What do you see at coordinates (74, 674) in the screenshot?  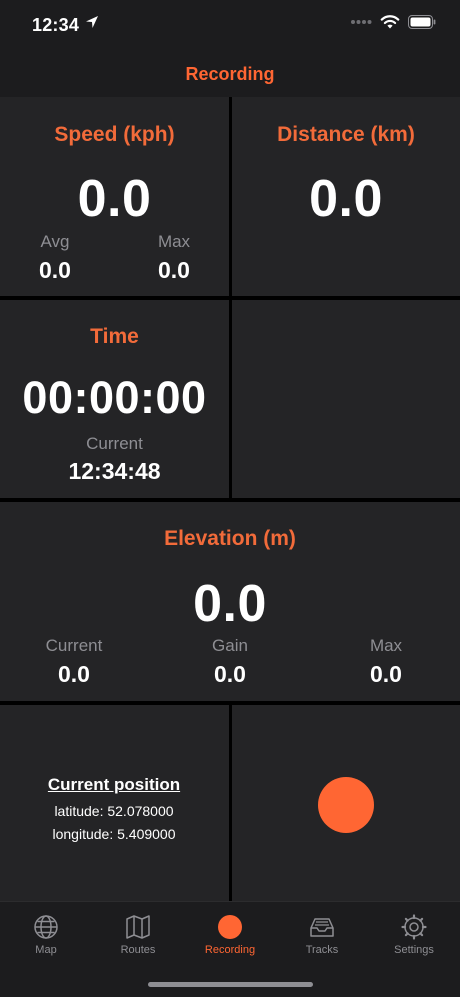 I see `elevation-current-value: 0.0` at bounding box center [74, 674].